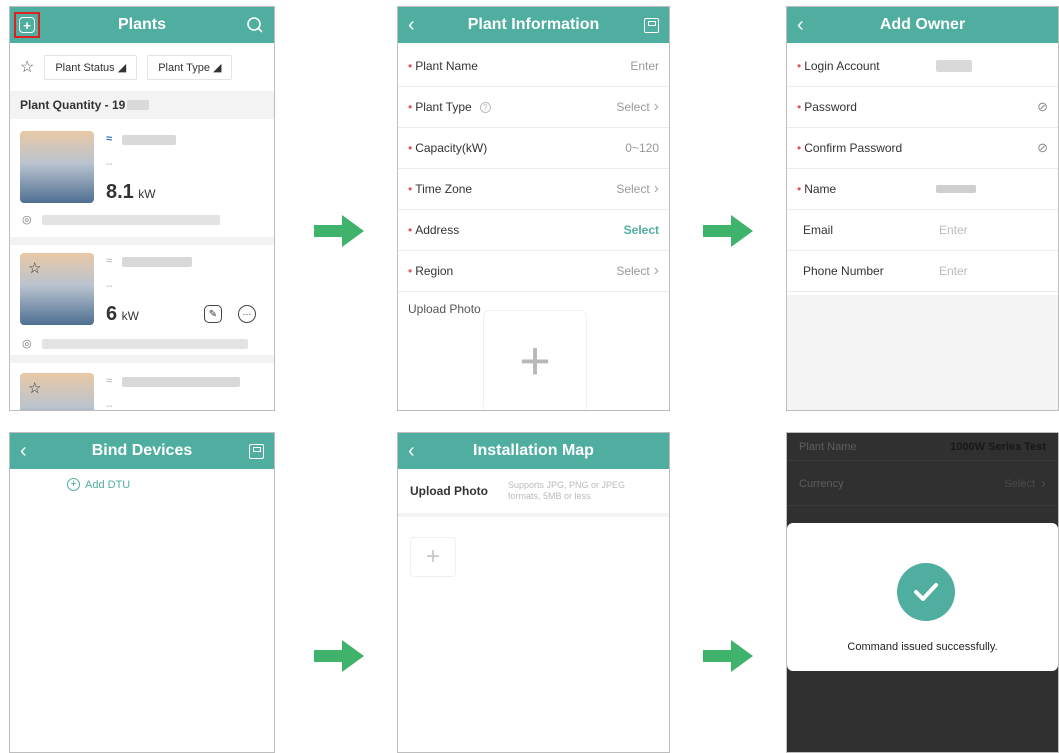 Image resolution: width=1059 pixels, height=753 pixels. What do you see at coordinates (922, 271) in the screenshot?
I see `row-phone-number: Phone Number Enter` at bounding box center [922, 271].